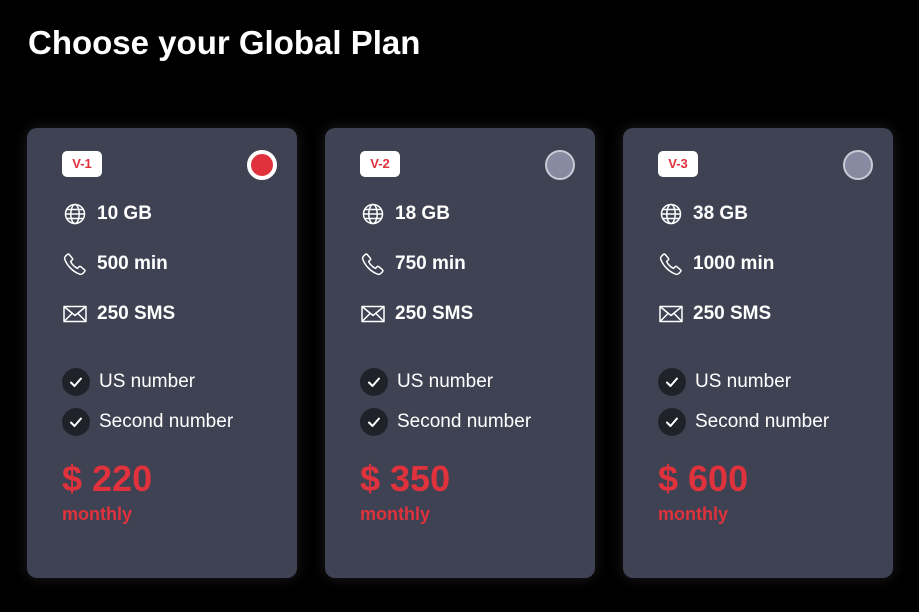 Image resolution: width=919 pixels, height=612 pixels. Describe the element at coordinates (405, 478) in the screenshot. I see `plan-price: $ 350` at that location.